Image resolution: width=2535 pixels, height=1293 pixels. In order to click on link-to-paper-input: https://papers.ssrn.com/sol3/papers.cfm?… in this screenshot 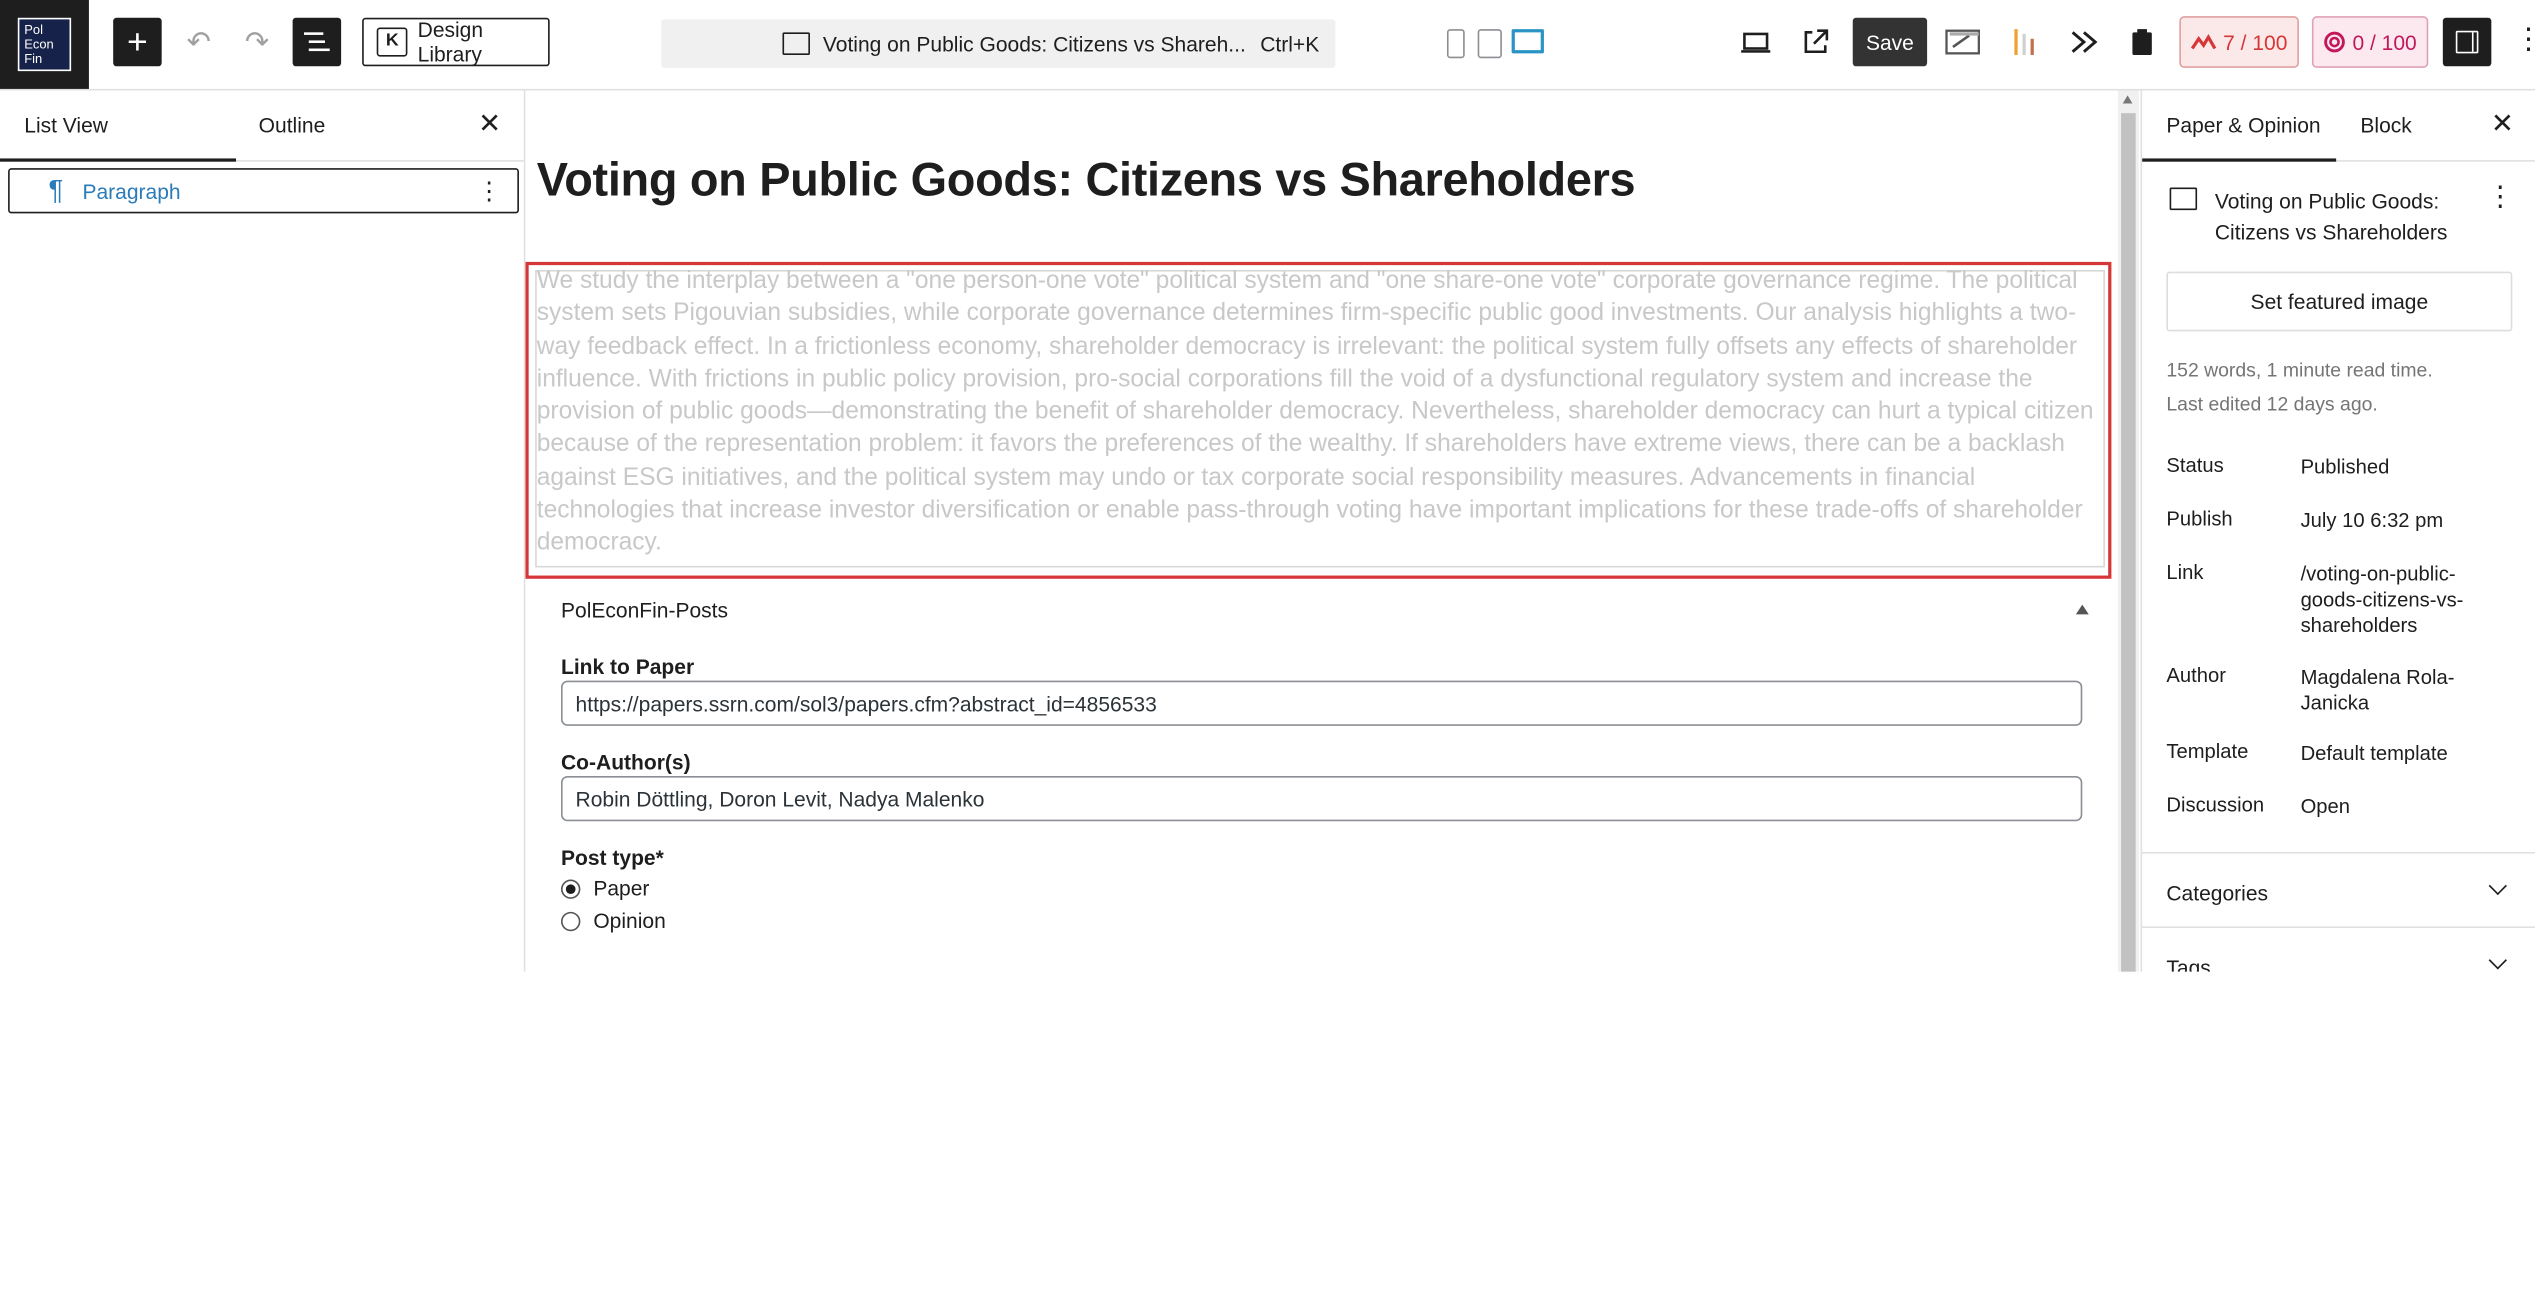, I will do `click(1321, 703)`.